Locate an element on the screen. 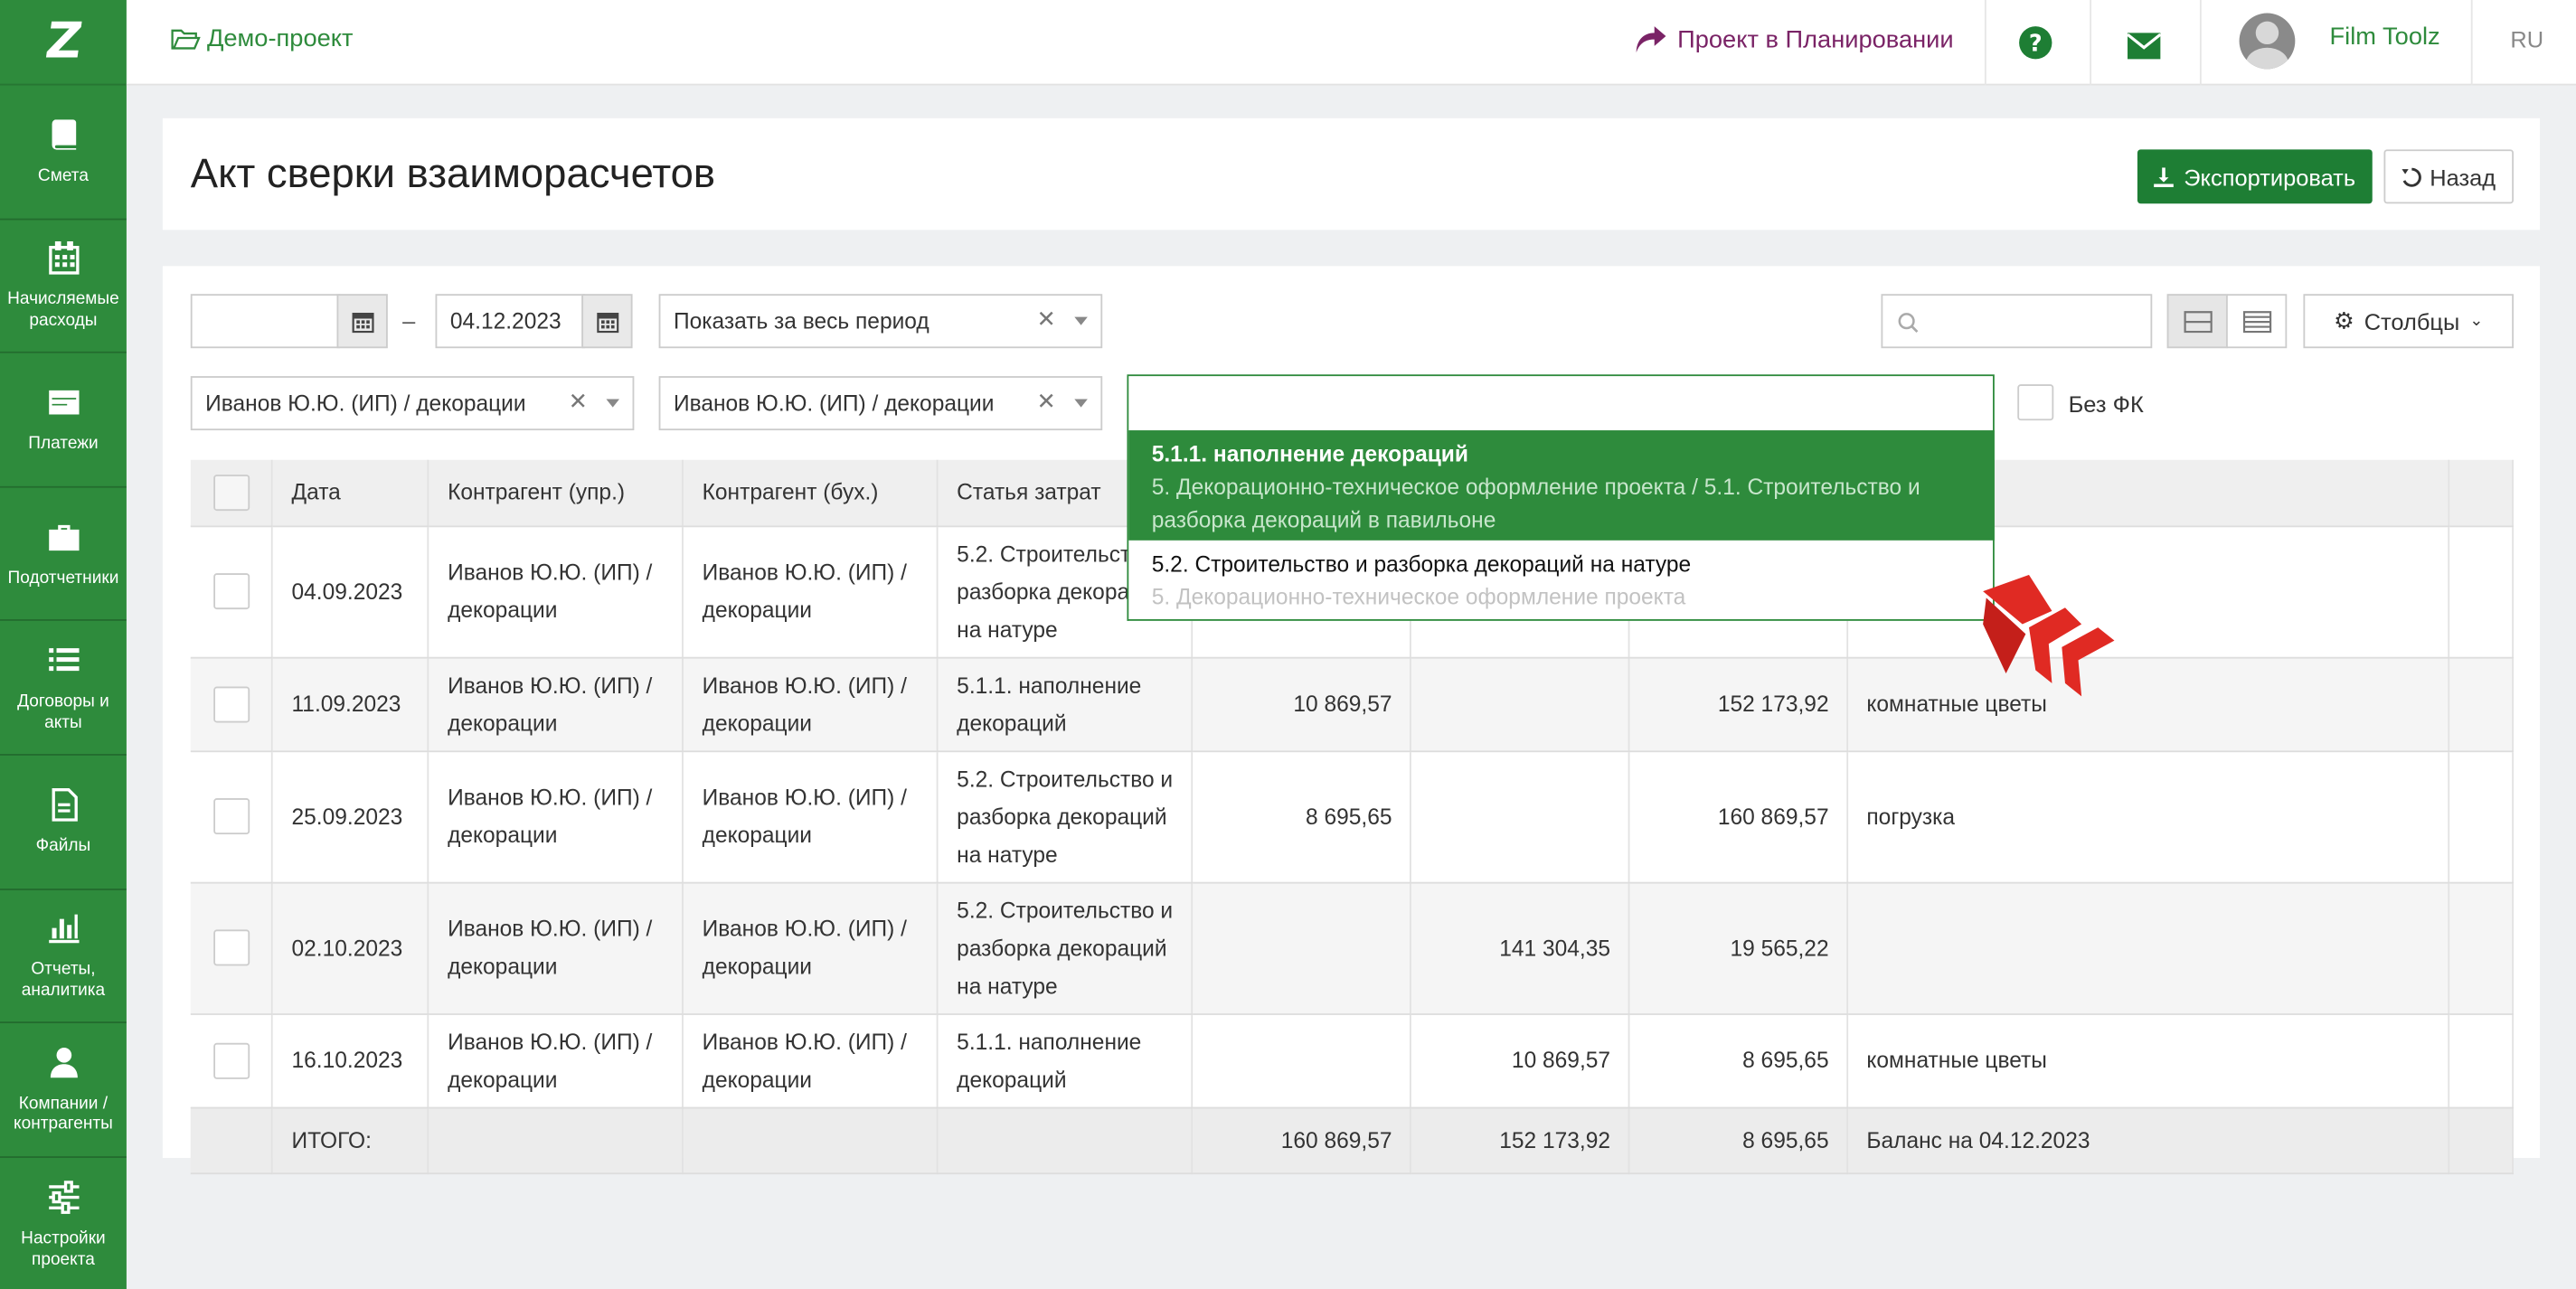 The width and height of the screenshot is (2576, 1289). date-to-calendar-button is located at coordinates (607, 321).